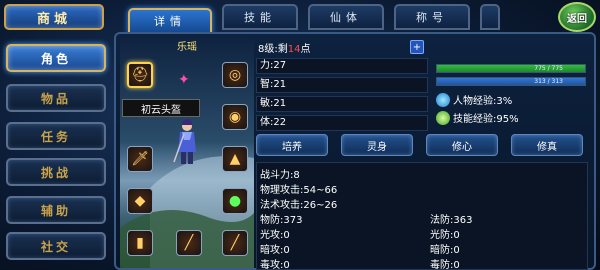 The image size is (600, 270). Describe the element at coordinates (445, 235) in the screenshot. I see `light-defense: 光防:0` at that location.